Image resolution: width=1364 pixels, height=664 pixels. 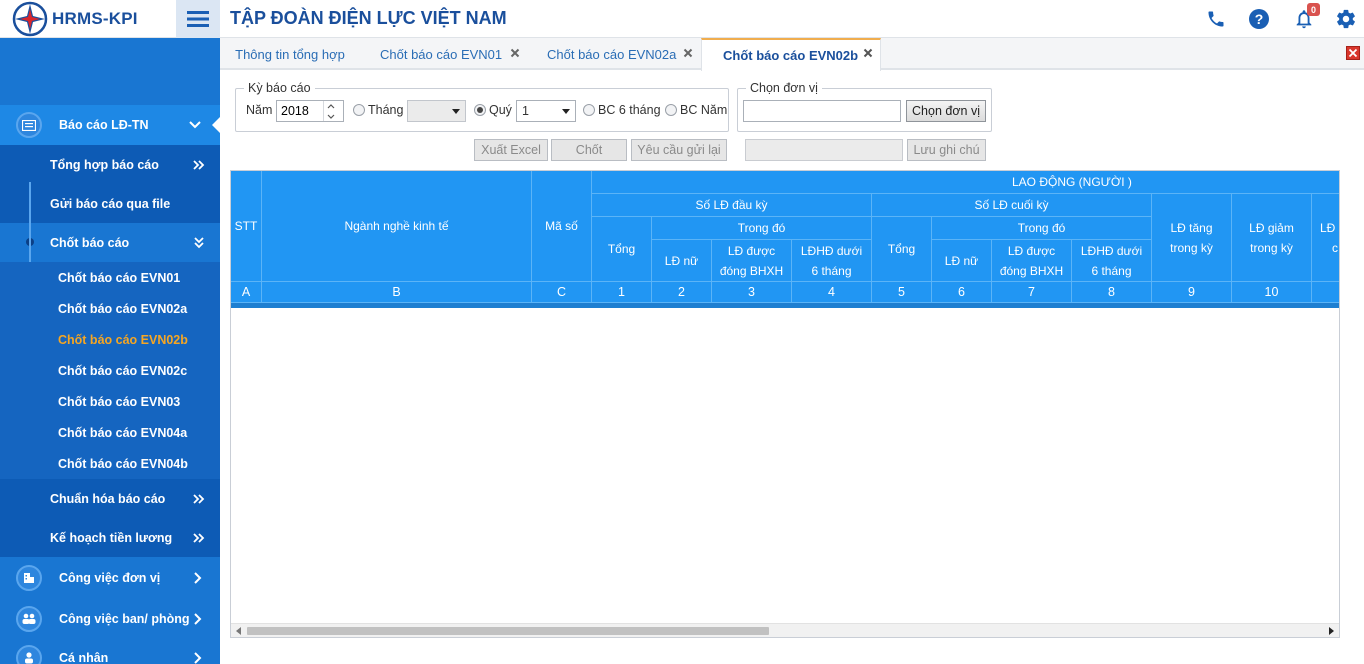 I want to click on sidebar-item-evn04a: Chốt báo cáo EVN04a, so click(x=110, y=432).